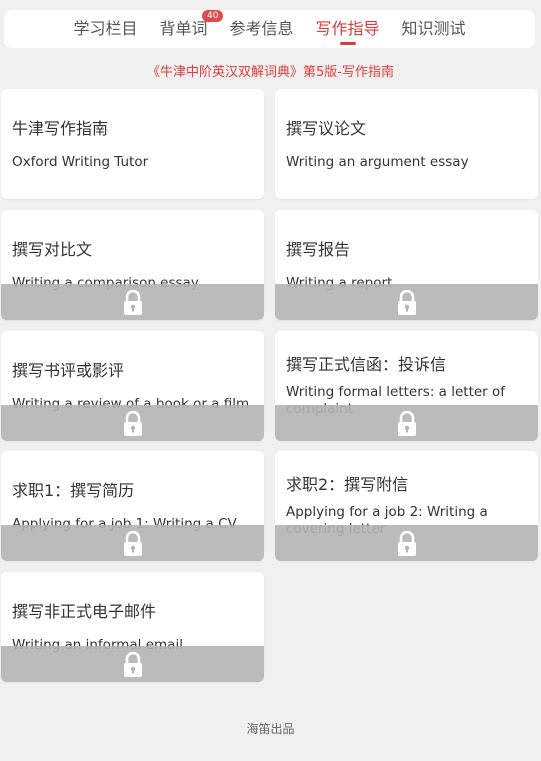 The height and width of the screenshot is (761, 541). Describe the element at coordinates (318, 249) in the screenshot. I see `card-title-zh: 撰写报告` at that location.